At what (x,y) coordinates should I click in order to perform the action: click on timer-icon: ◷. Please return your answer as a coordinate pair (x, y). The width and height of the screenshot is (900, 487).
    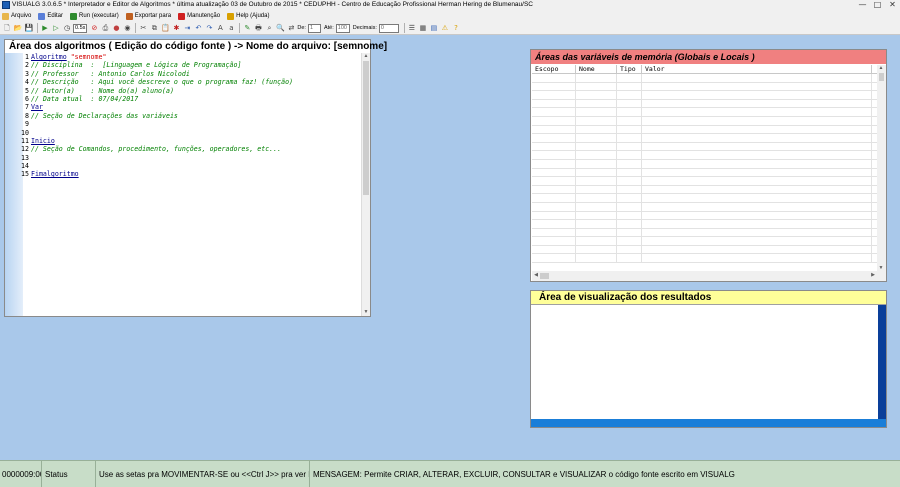
    Looking at the image, I should click on (67, 28).